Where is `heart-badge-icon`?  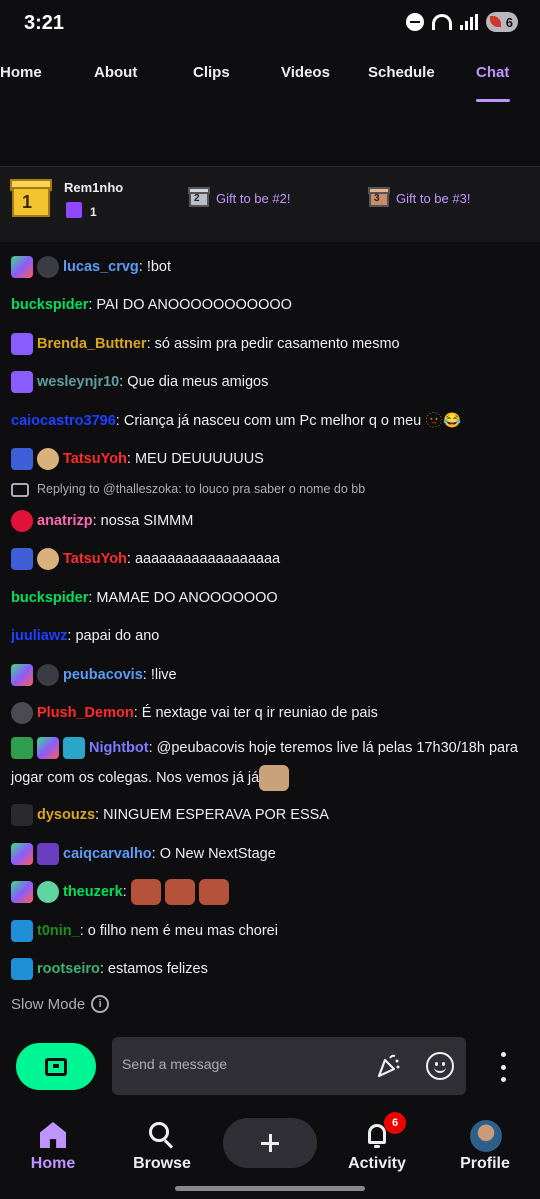
heart-badge-icon is located at coordinates (22, 521).